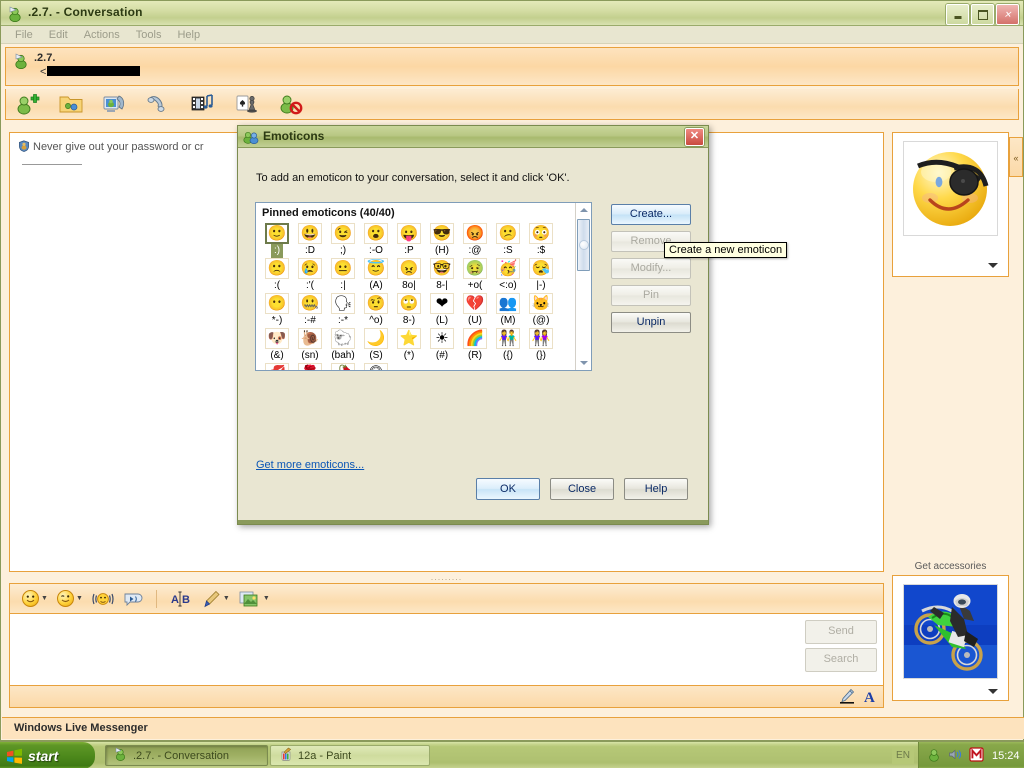 Image resolution: width=1024 pixels, height=768 pixels. Describe the element at coordinates (409, 240) in the screenshot. I see `emoticon-cell-tongue-out: 😛:P` at that location.